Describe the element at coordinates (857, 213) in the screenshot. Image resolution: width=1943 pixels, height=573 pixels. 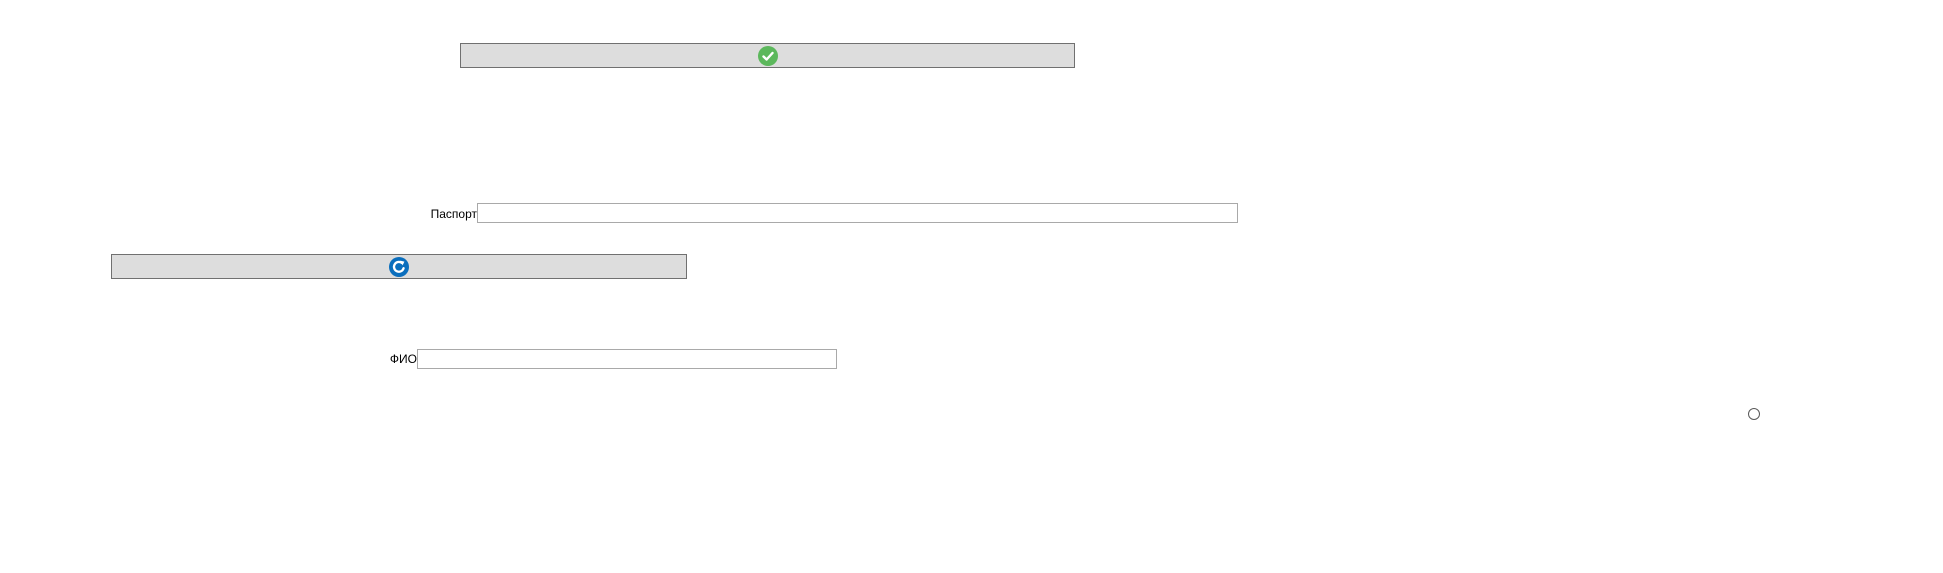
I see `passport-input` at that location.